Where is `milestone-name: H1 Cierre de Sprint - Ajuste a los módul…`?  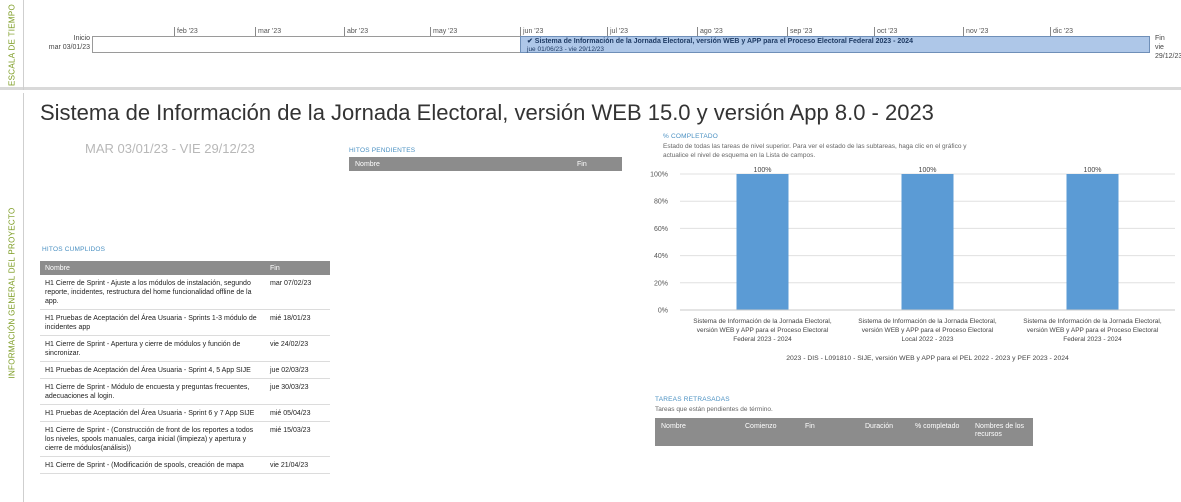 milestone-name: H1 Cierre de Sprint - Ajuste a los módul… is located at coordinates (148, 292).